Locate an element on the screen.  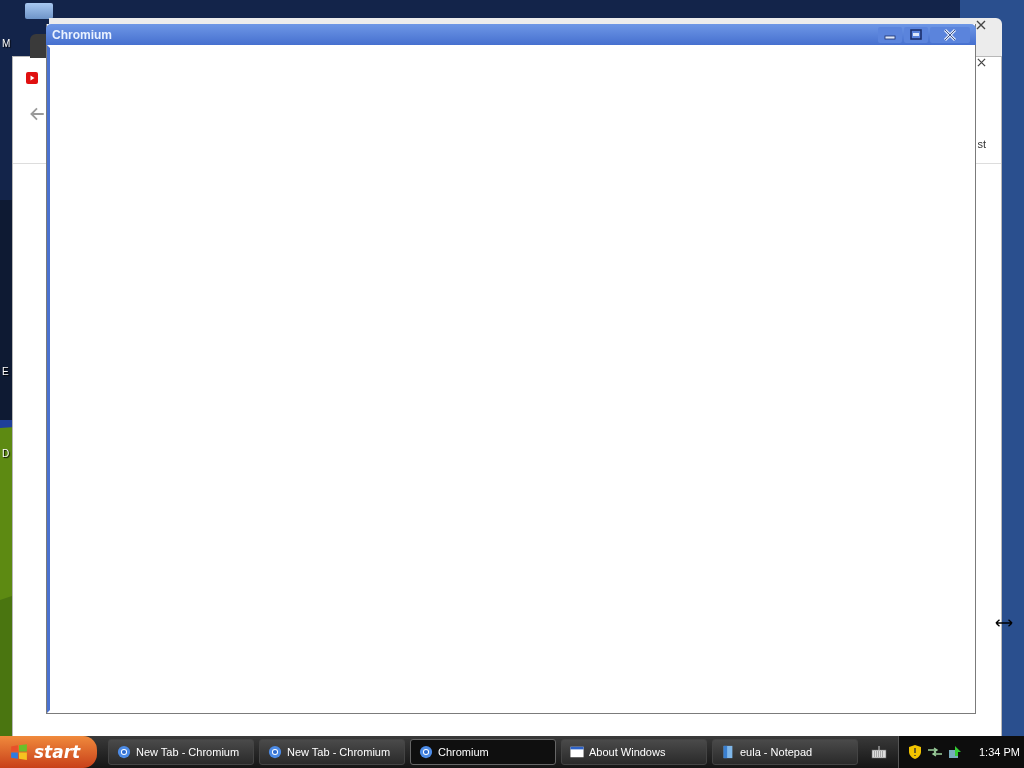
desktop-icon-label: D is located at coordinates (6, 453).